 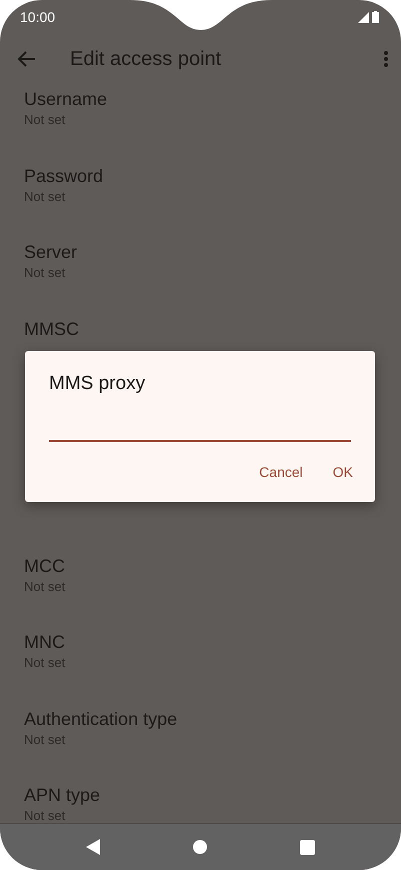 What do you see at coordinates (97, 383) in the screenshot?
I see `dialog-title: MMS proxy` at bounding box center [97, 383].